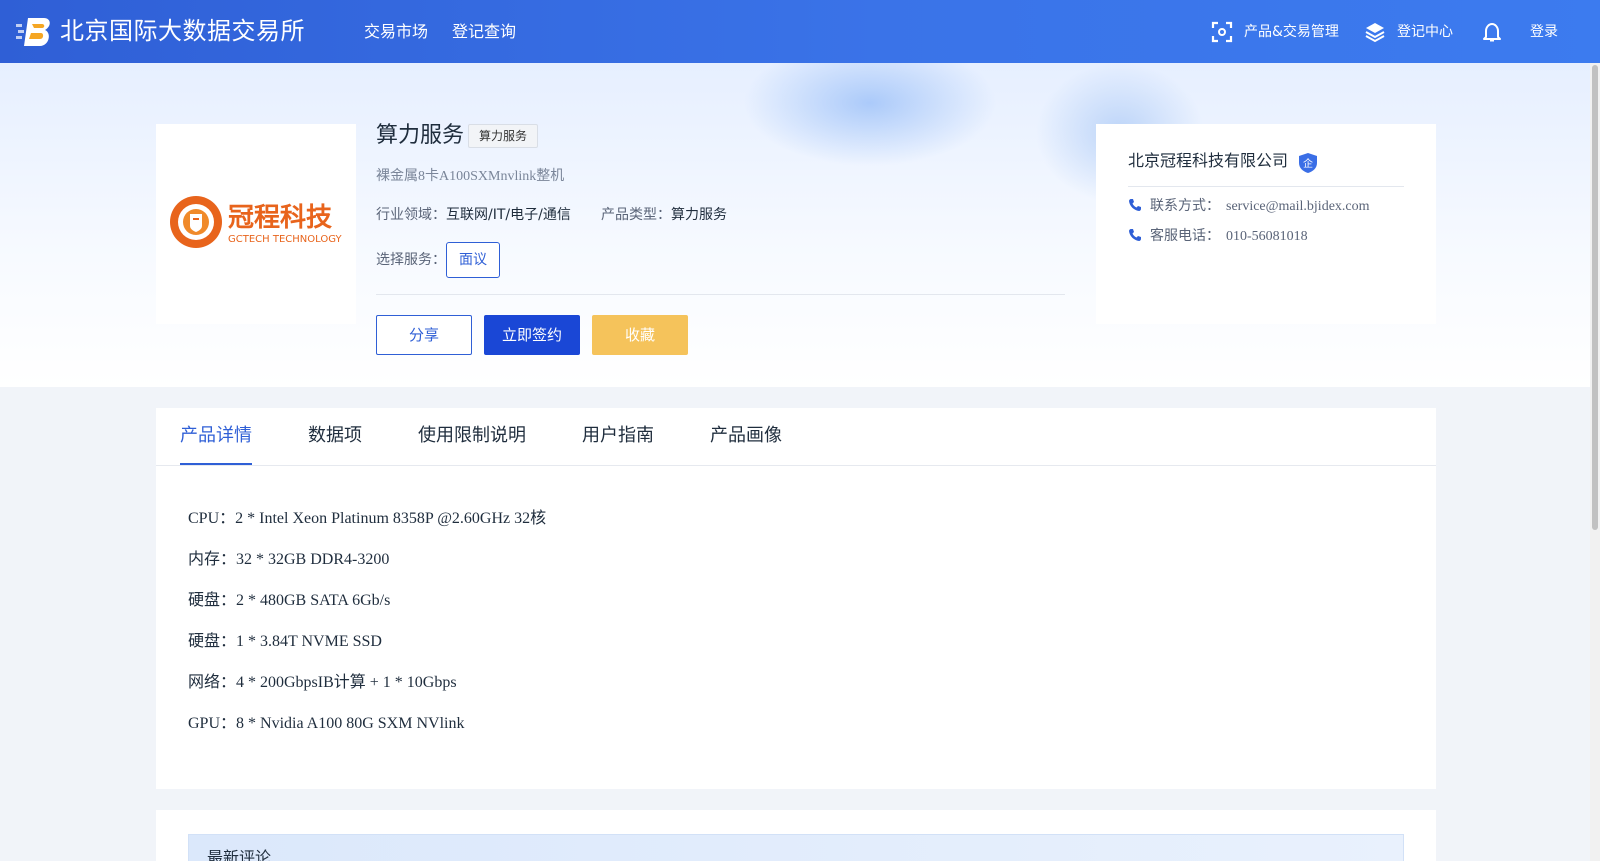  Describe the element at coordinates (472, 436) in the screenshot. I see `tab-usage-restrictions: 使用限制说明` at that location.